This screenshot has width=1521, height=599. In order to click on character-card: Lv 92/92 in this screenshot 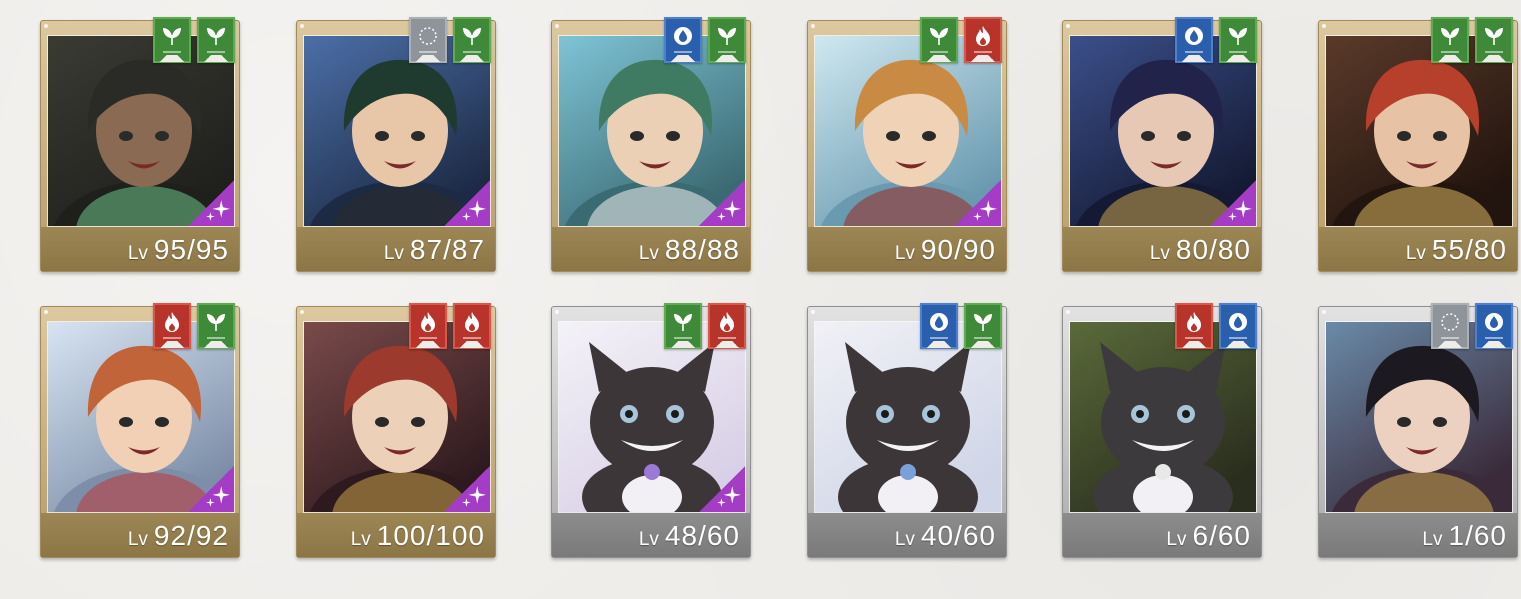, I will do `click(140, 430)`.